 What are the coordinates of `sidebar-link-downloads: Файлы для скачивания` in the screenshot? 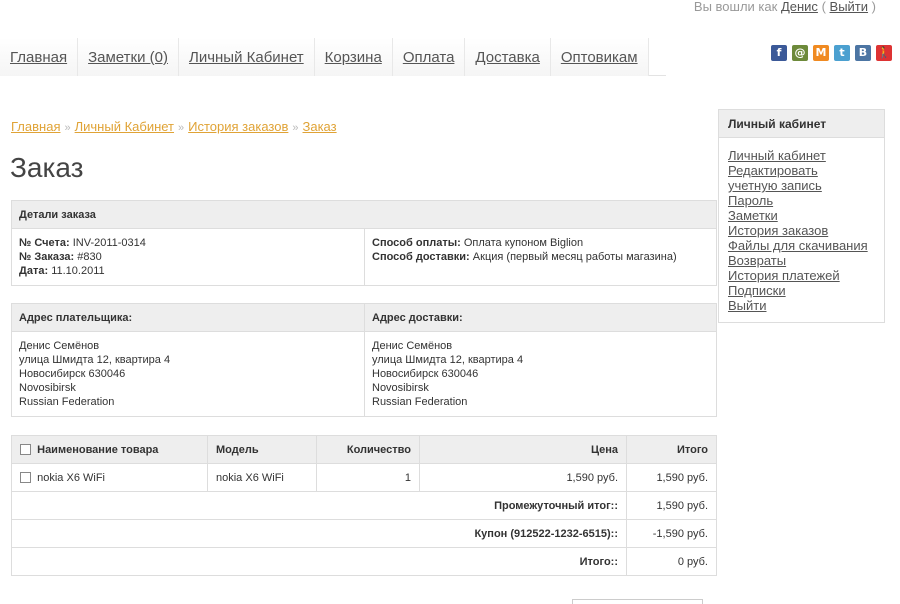 It's located at (801, 245).